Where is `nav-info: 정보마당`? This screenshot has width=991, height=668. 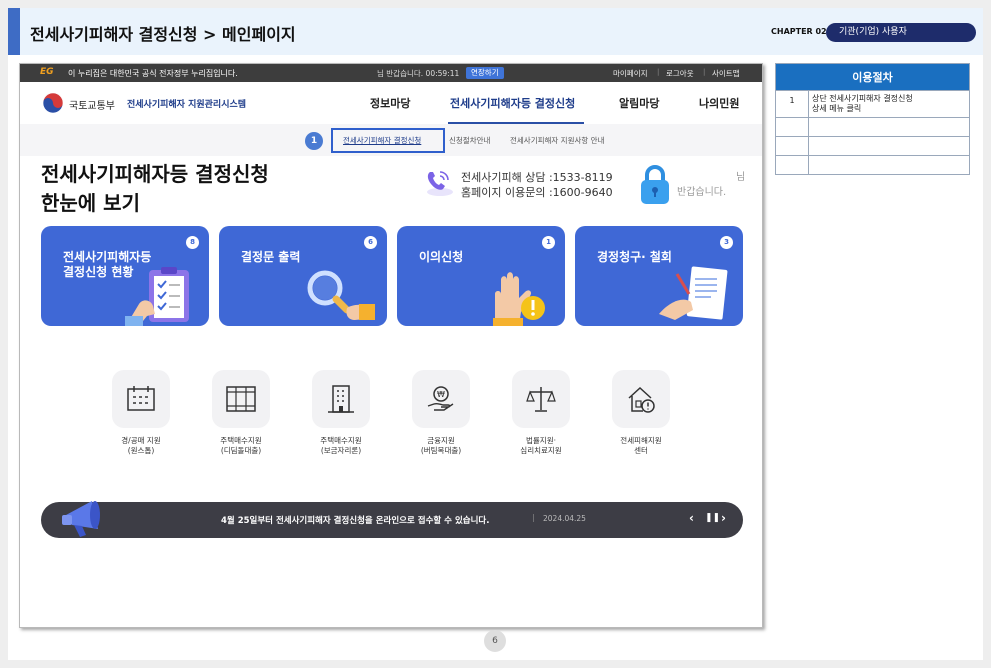 nav-info: 정보마당 is located at coordinates (390, 103).